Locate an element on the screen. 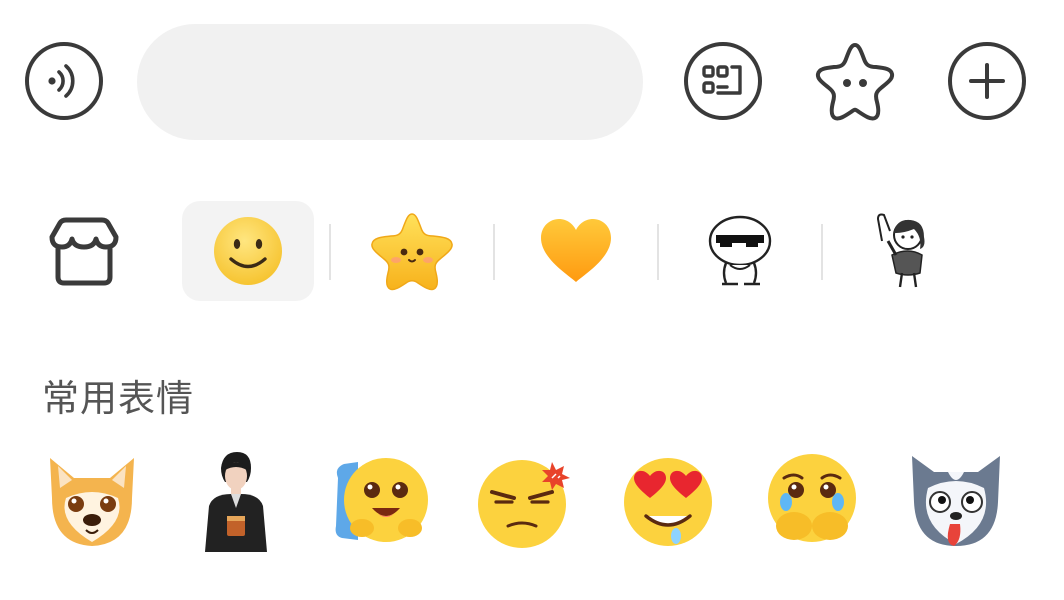  message-input is located at coordinates (390, 82).